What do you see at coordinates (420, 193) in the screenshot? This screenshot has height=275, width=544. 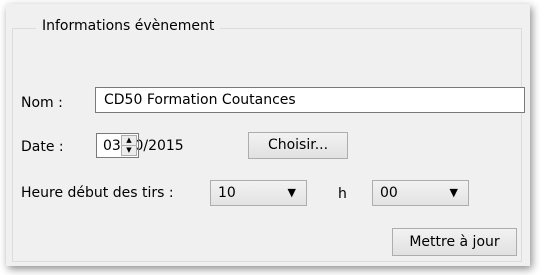 I see `minute-select: 00 ▼` at bounding box center [420, 193].